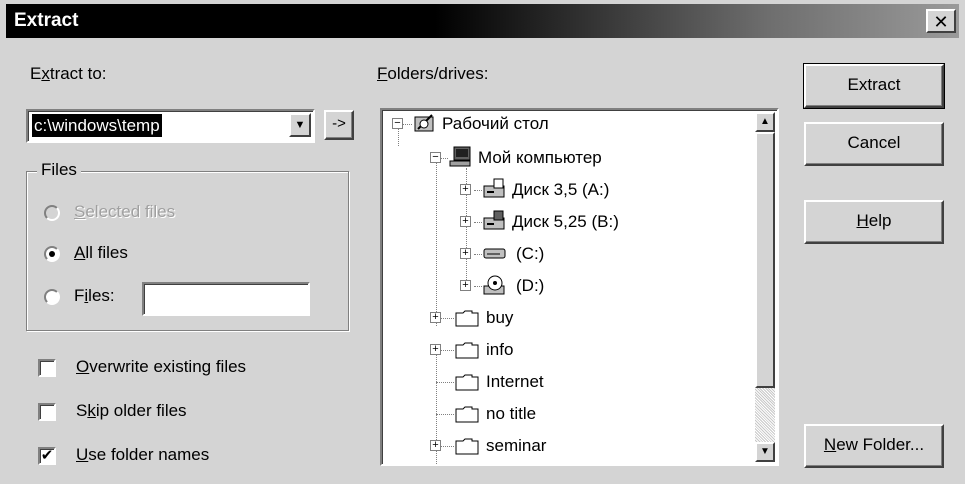 The image size is (965, 484). I want to click on all-files-radio, so click(52, 254).